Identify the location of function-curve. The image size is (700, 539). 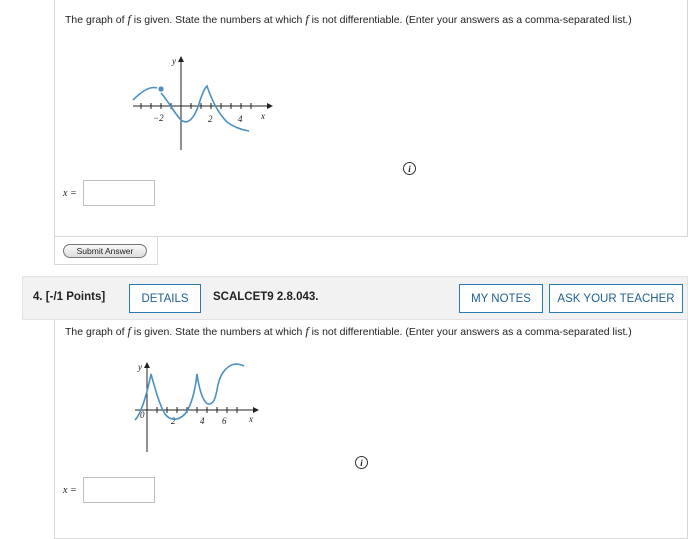
(189, 392).